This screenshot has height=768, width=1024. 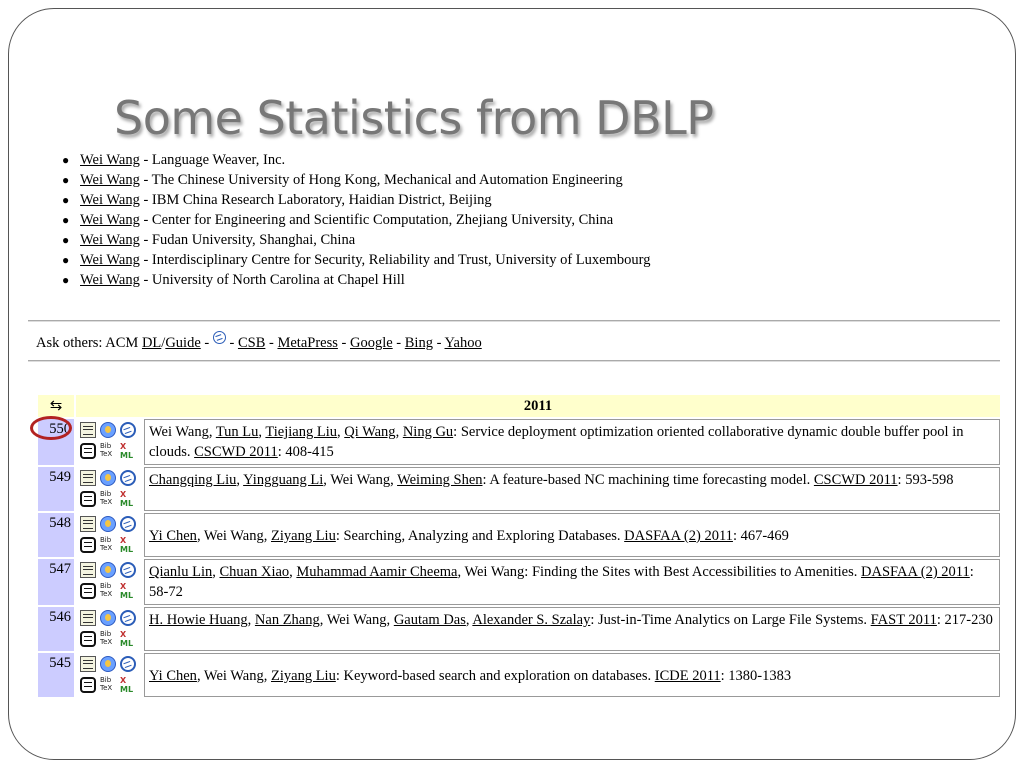 What do you see at coordinates (180, 572) in the screenshot?
I see `author-link: Qianlu Lin` at bounding box center [180, 572].